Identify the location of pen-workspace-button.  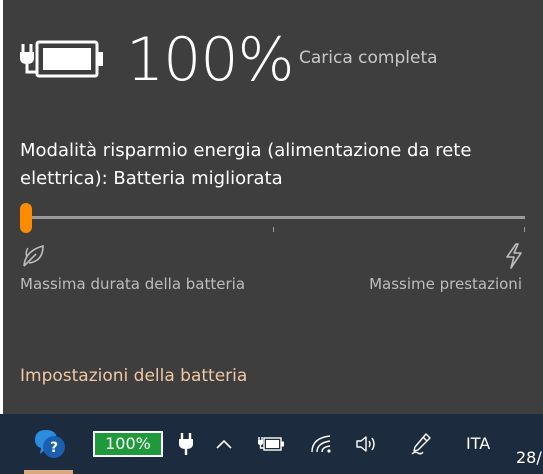
(421, 444).